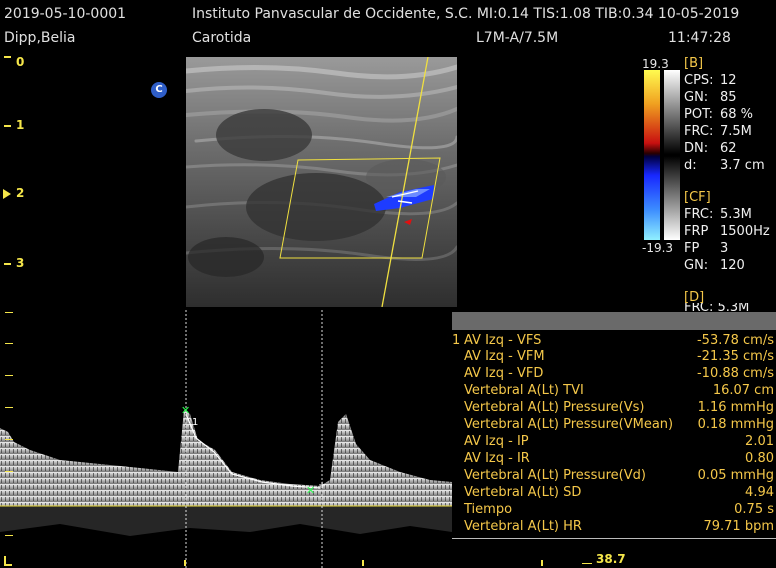 Image resolution: width=776 pixels, height=568 pixels. I want to click on colorbar-min: -19.3, so click(658, 248).